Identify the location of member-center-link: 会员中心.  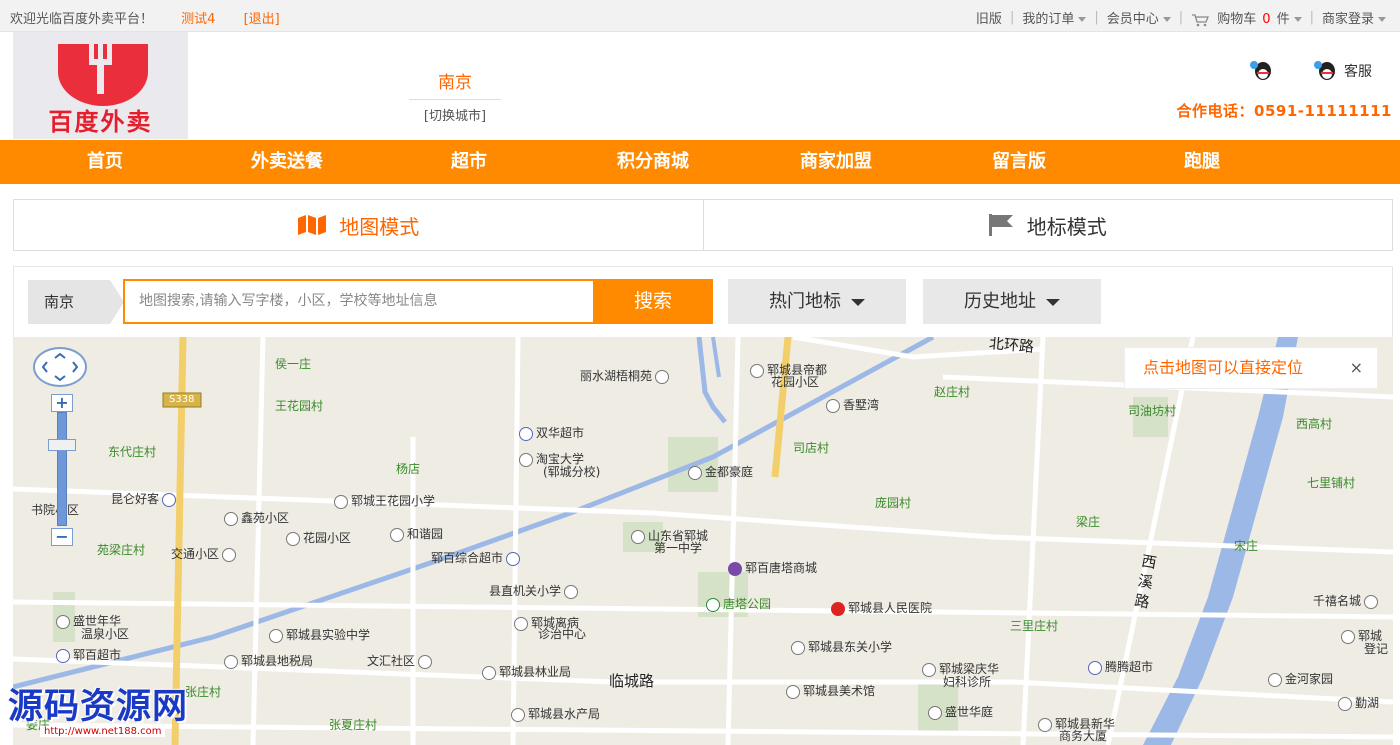
(1139, 17).